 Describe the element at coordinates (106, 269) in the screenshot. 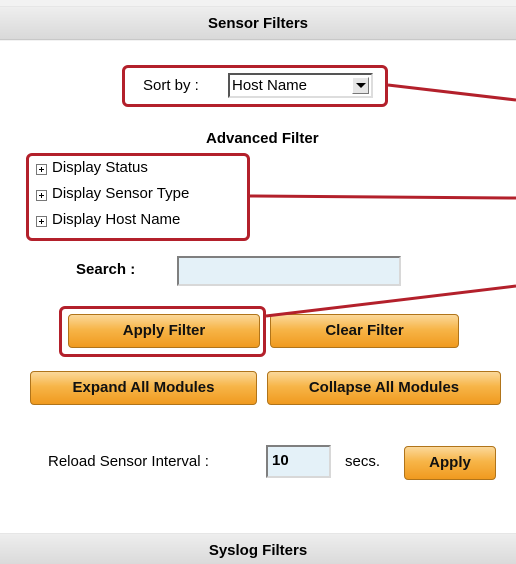

I see `search-label: Search :` at that location.